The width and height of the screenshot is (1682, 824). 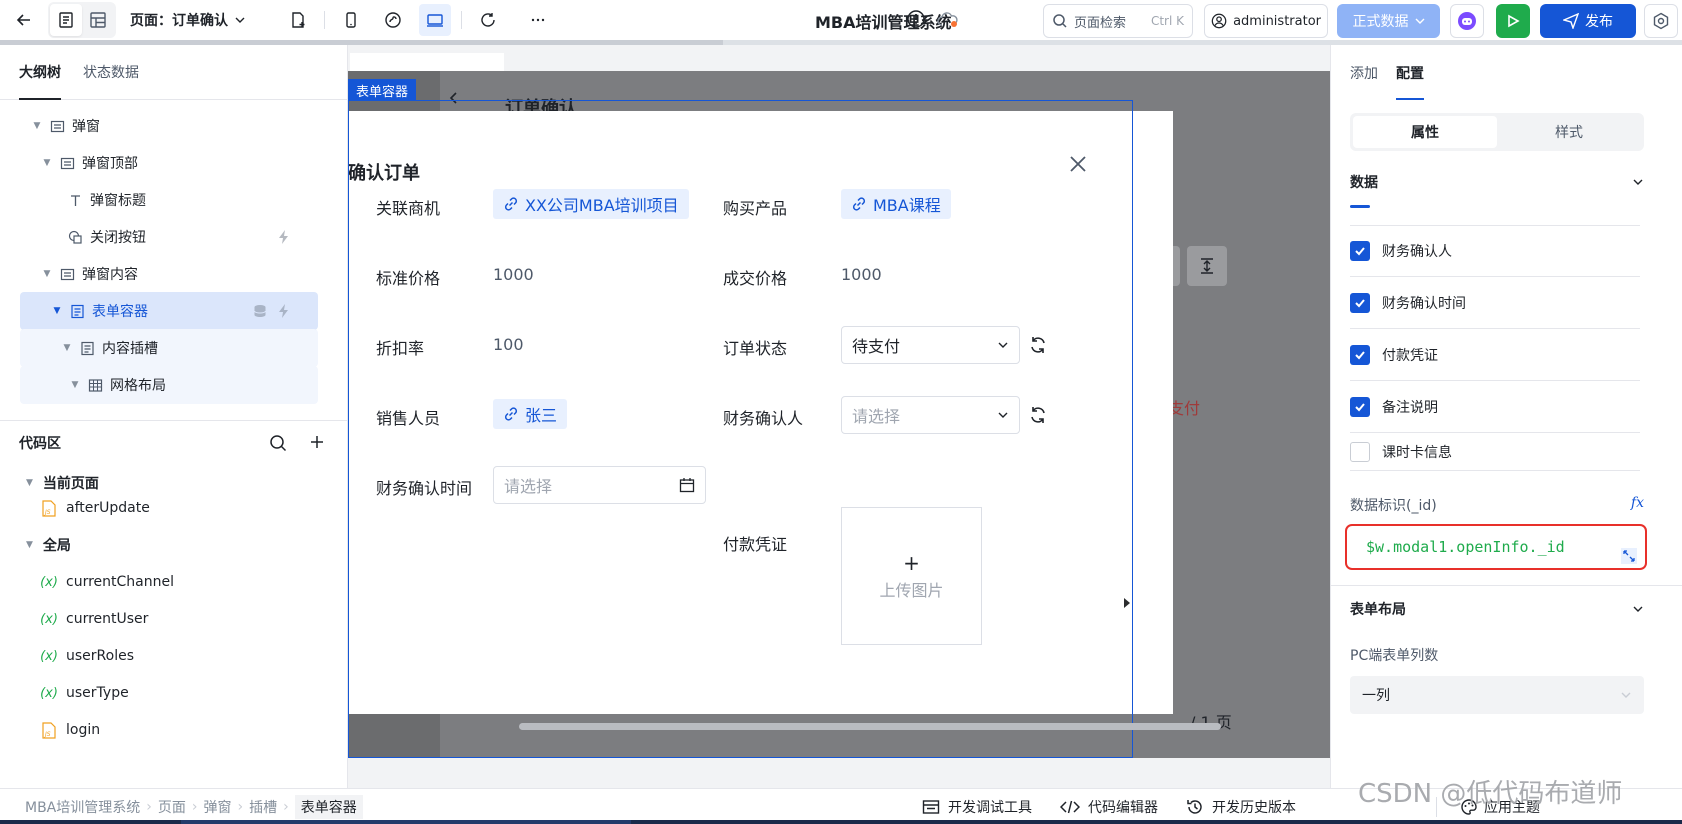 I want to click on svg-text: JS, so click(x=47, y=734).